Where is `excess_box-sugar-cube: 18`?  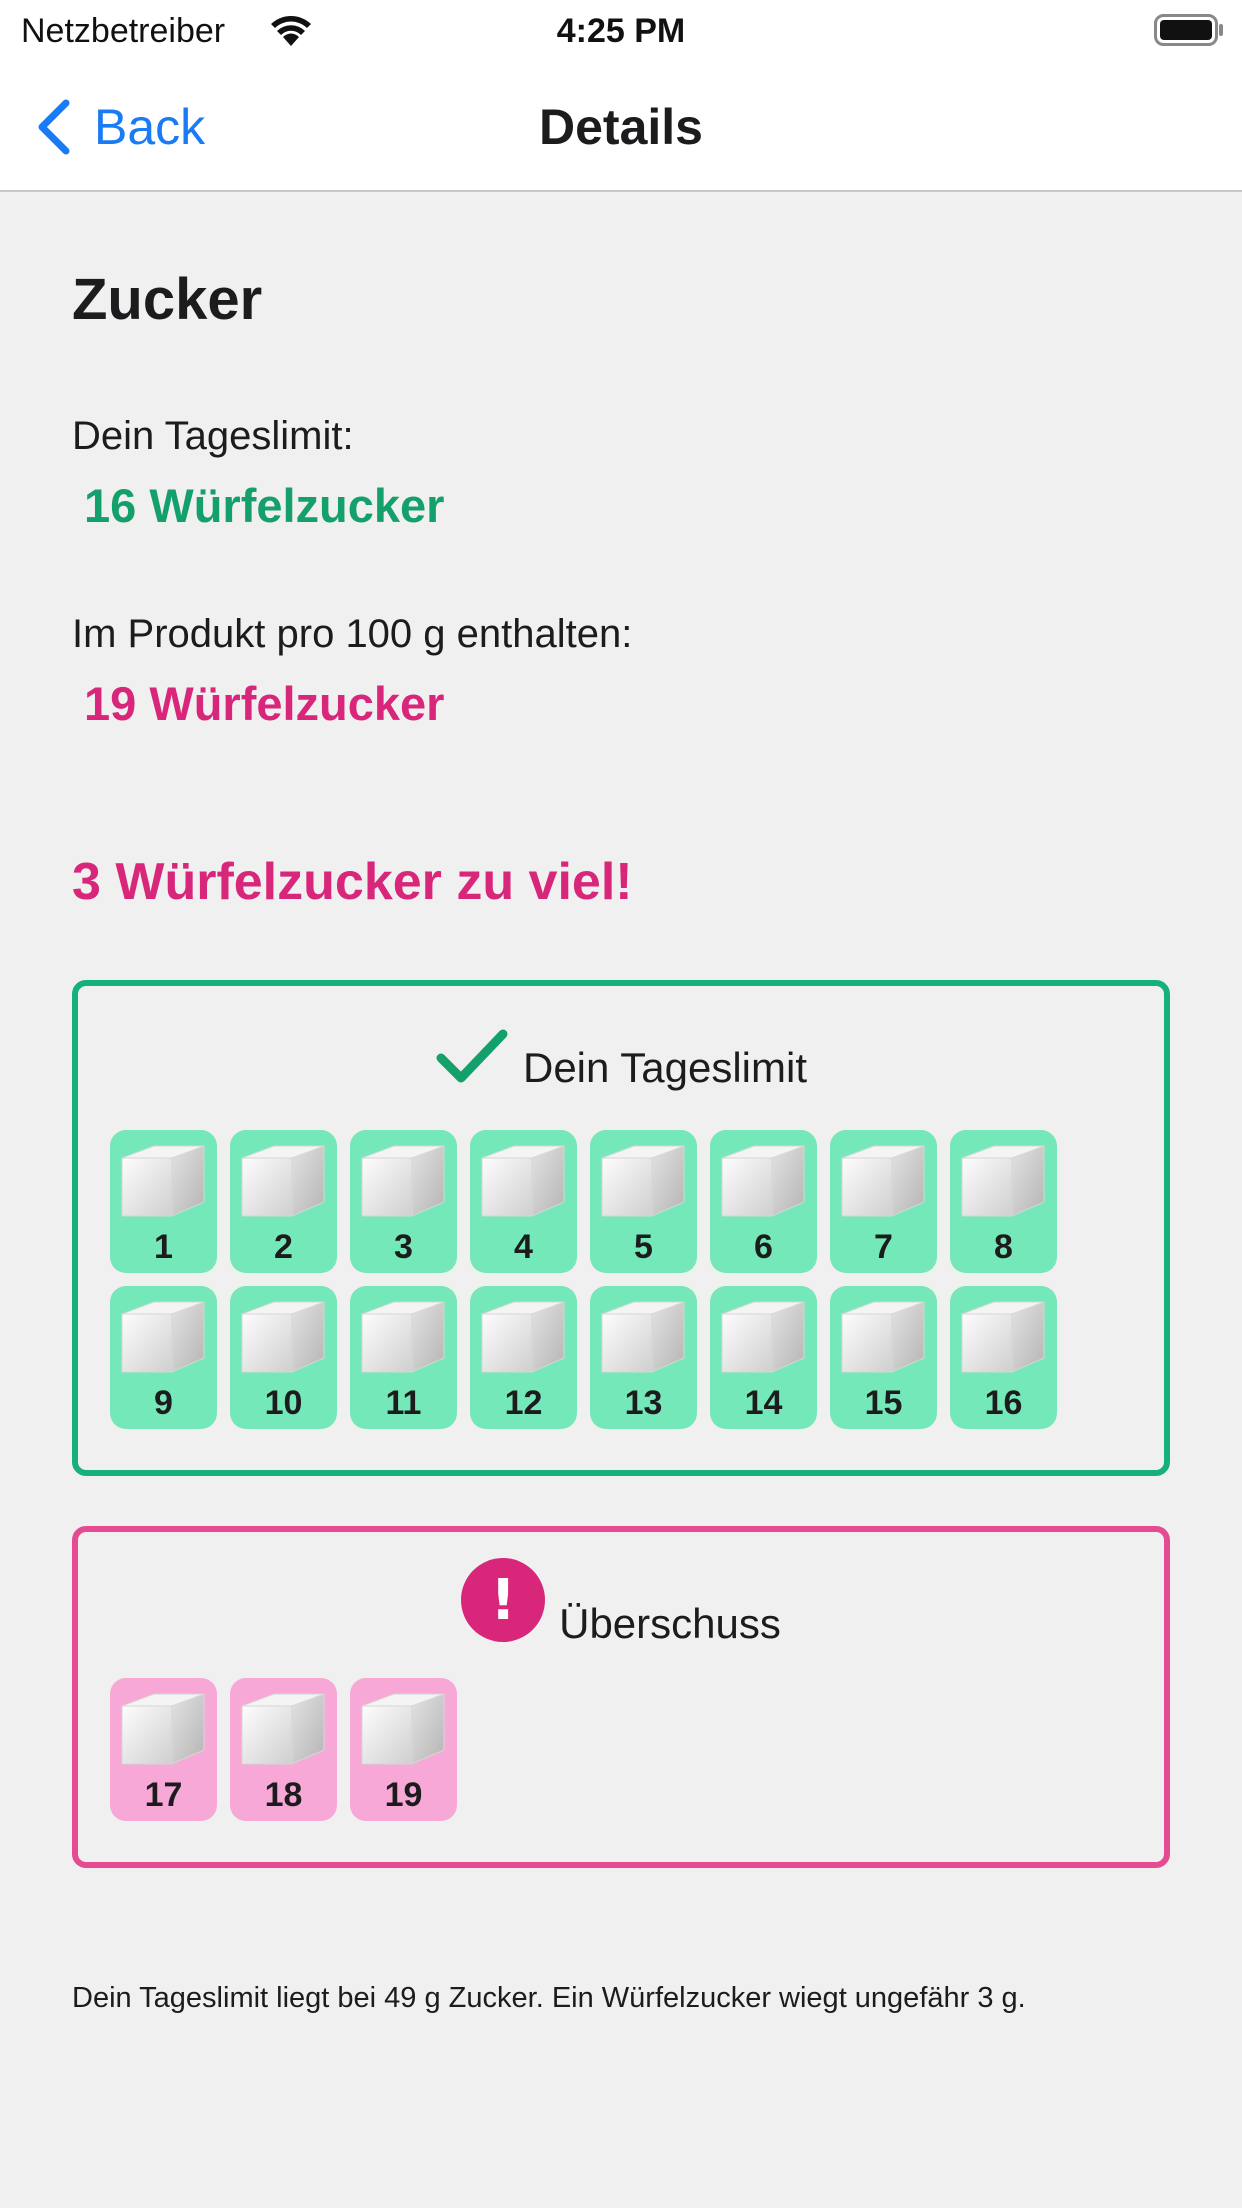 excess_box-sugar-cube: 18 is located at coordinates (283, 1749).